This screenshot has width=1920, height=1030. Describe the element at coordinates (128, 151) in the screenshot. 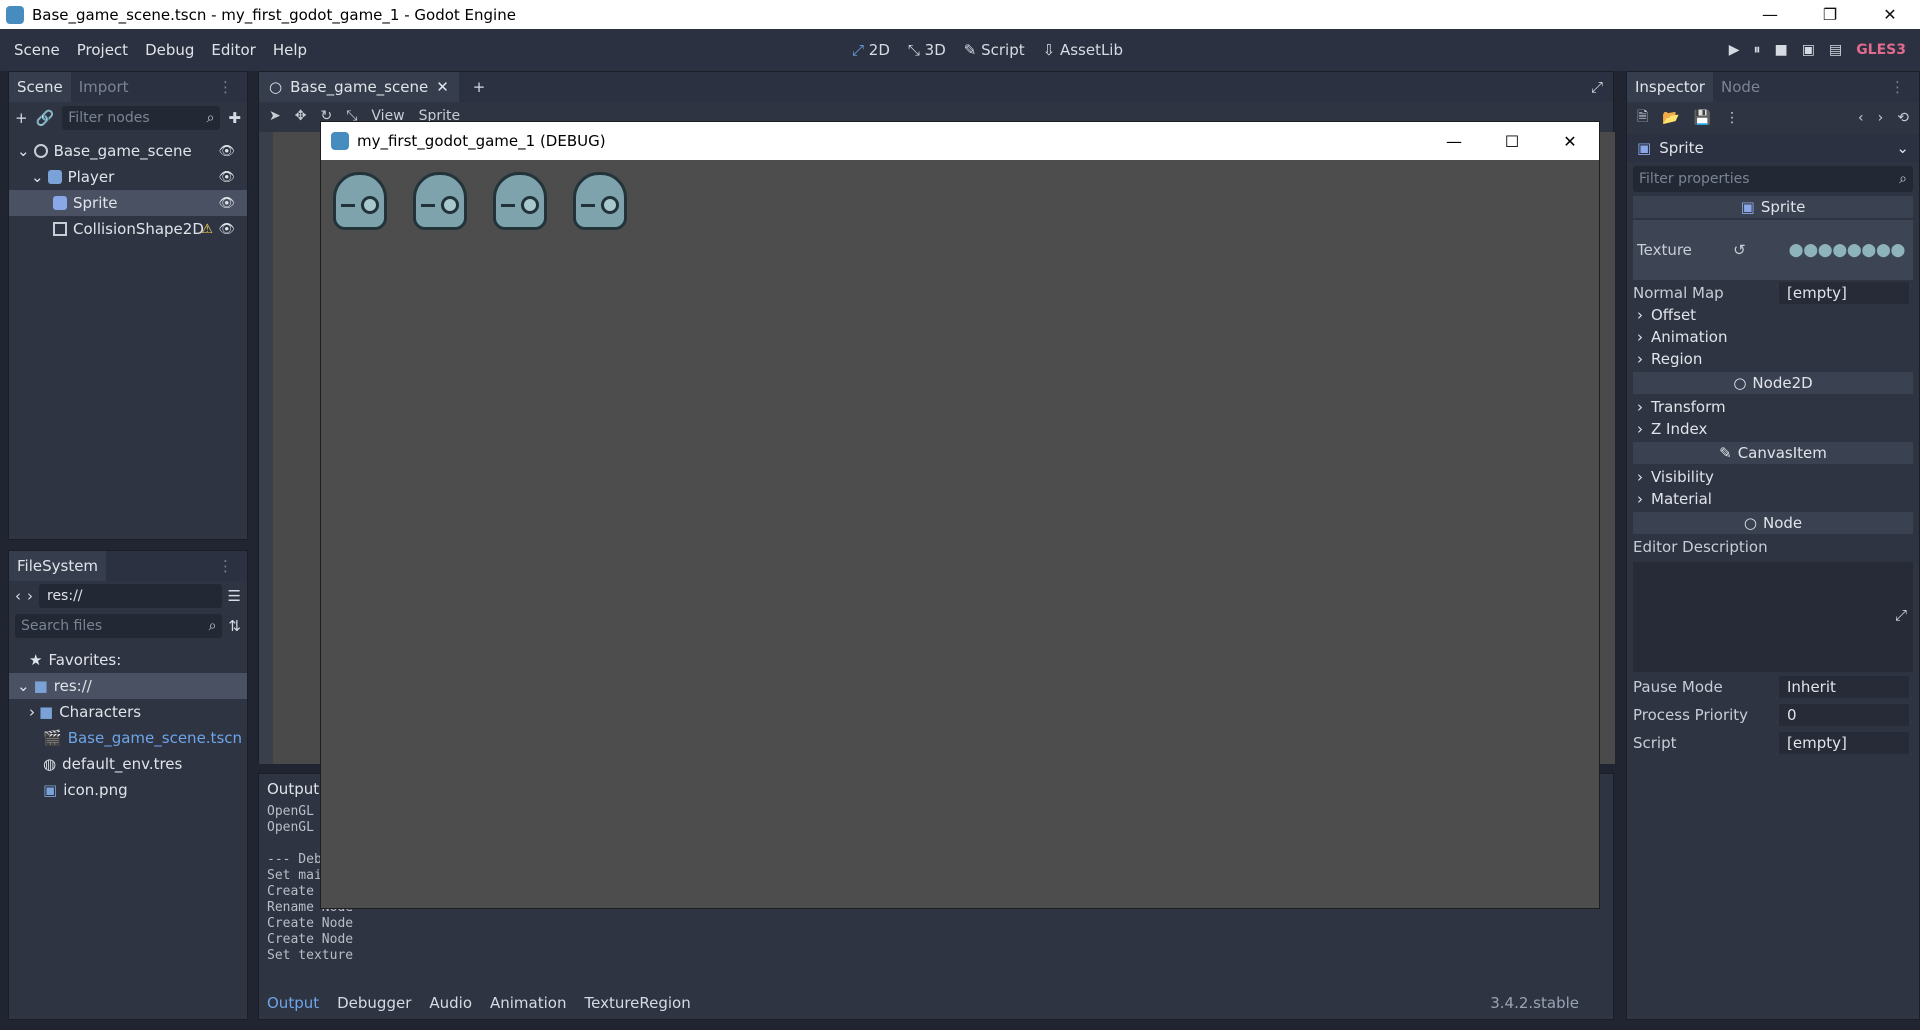

I see `tree-node-base-game-scene: ⌄ Base_game_scene 👁` at that location.